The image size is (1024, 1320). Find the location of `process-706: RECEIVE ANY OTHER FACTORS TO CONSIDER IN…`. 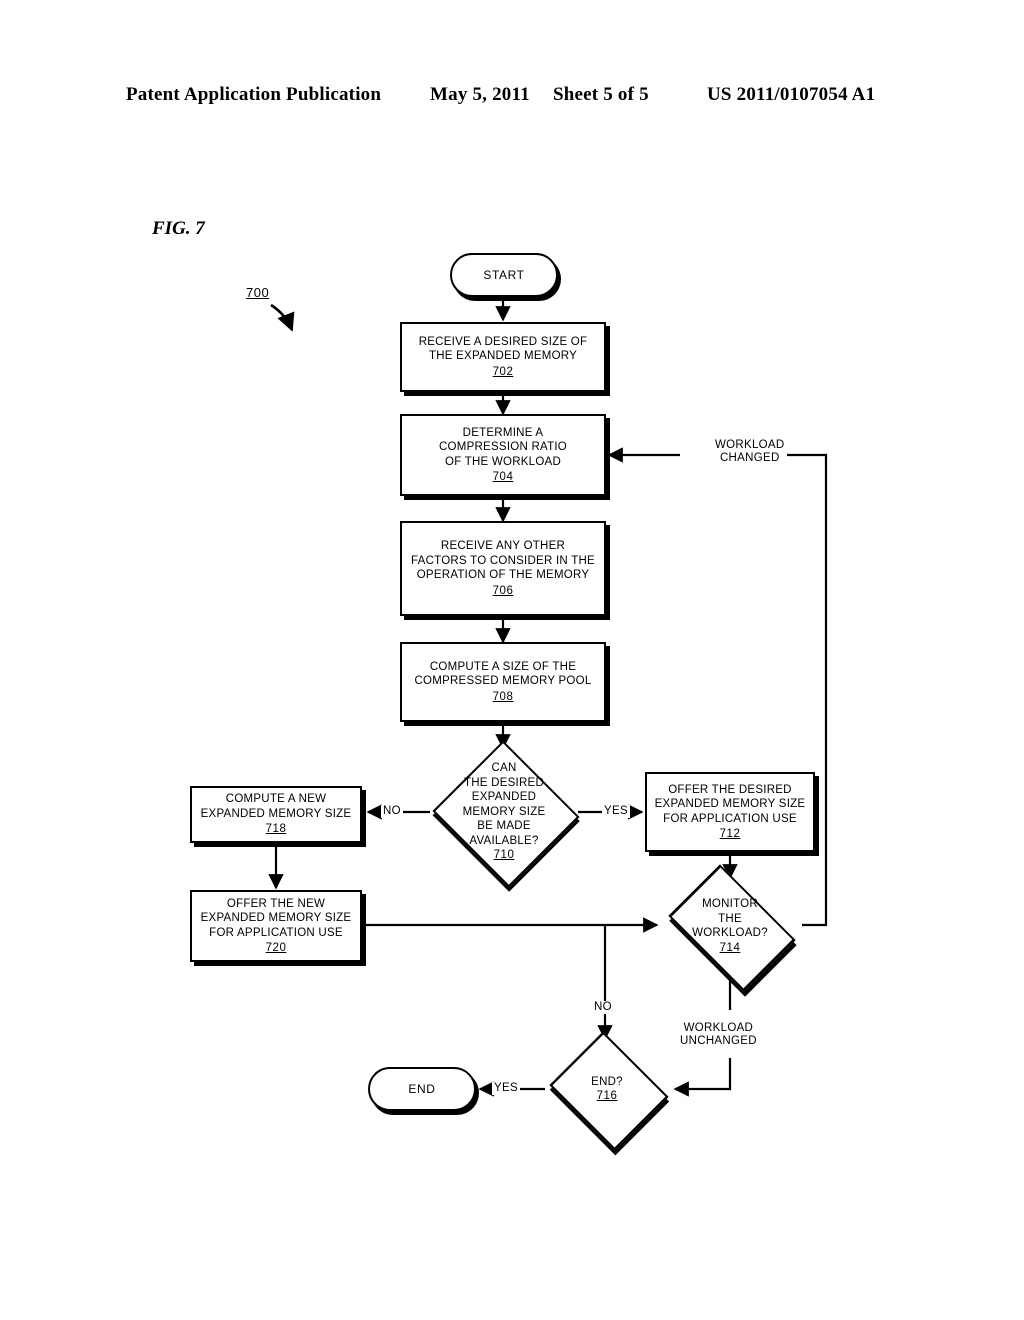

process-706: RECEIVE ANY OTHER FACTORS TO CONSIDER IN… is located at coordinates (503, 568).